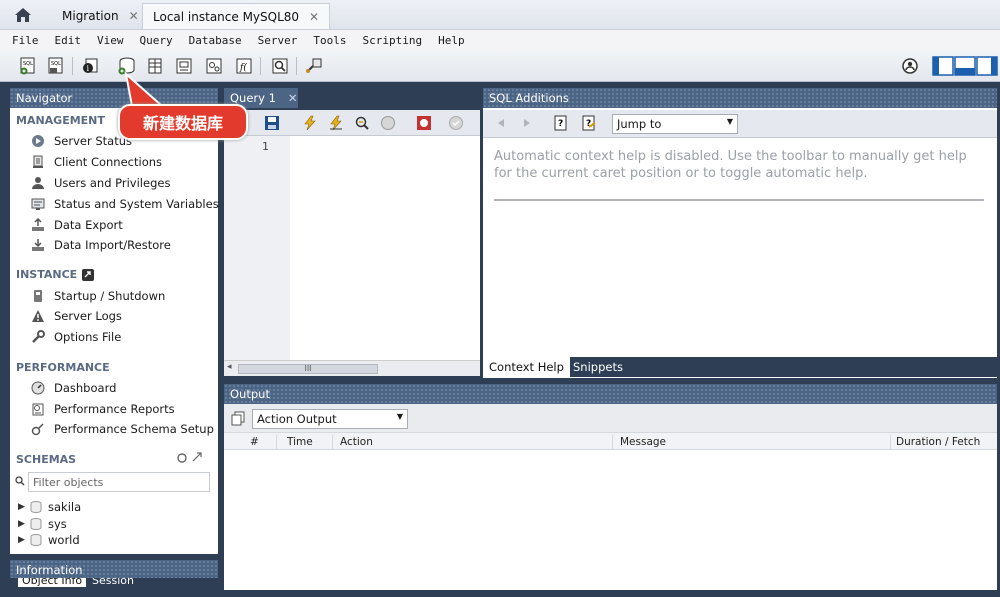 This screenshot has height=597, width=1000. I want to click on schema-item-sys: ▶ sys, so click(42, 524).